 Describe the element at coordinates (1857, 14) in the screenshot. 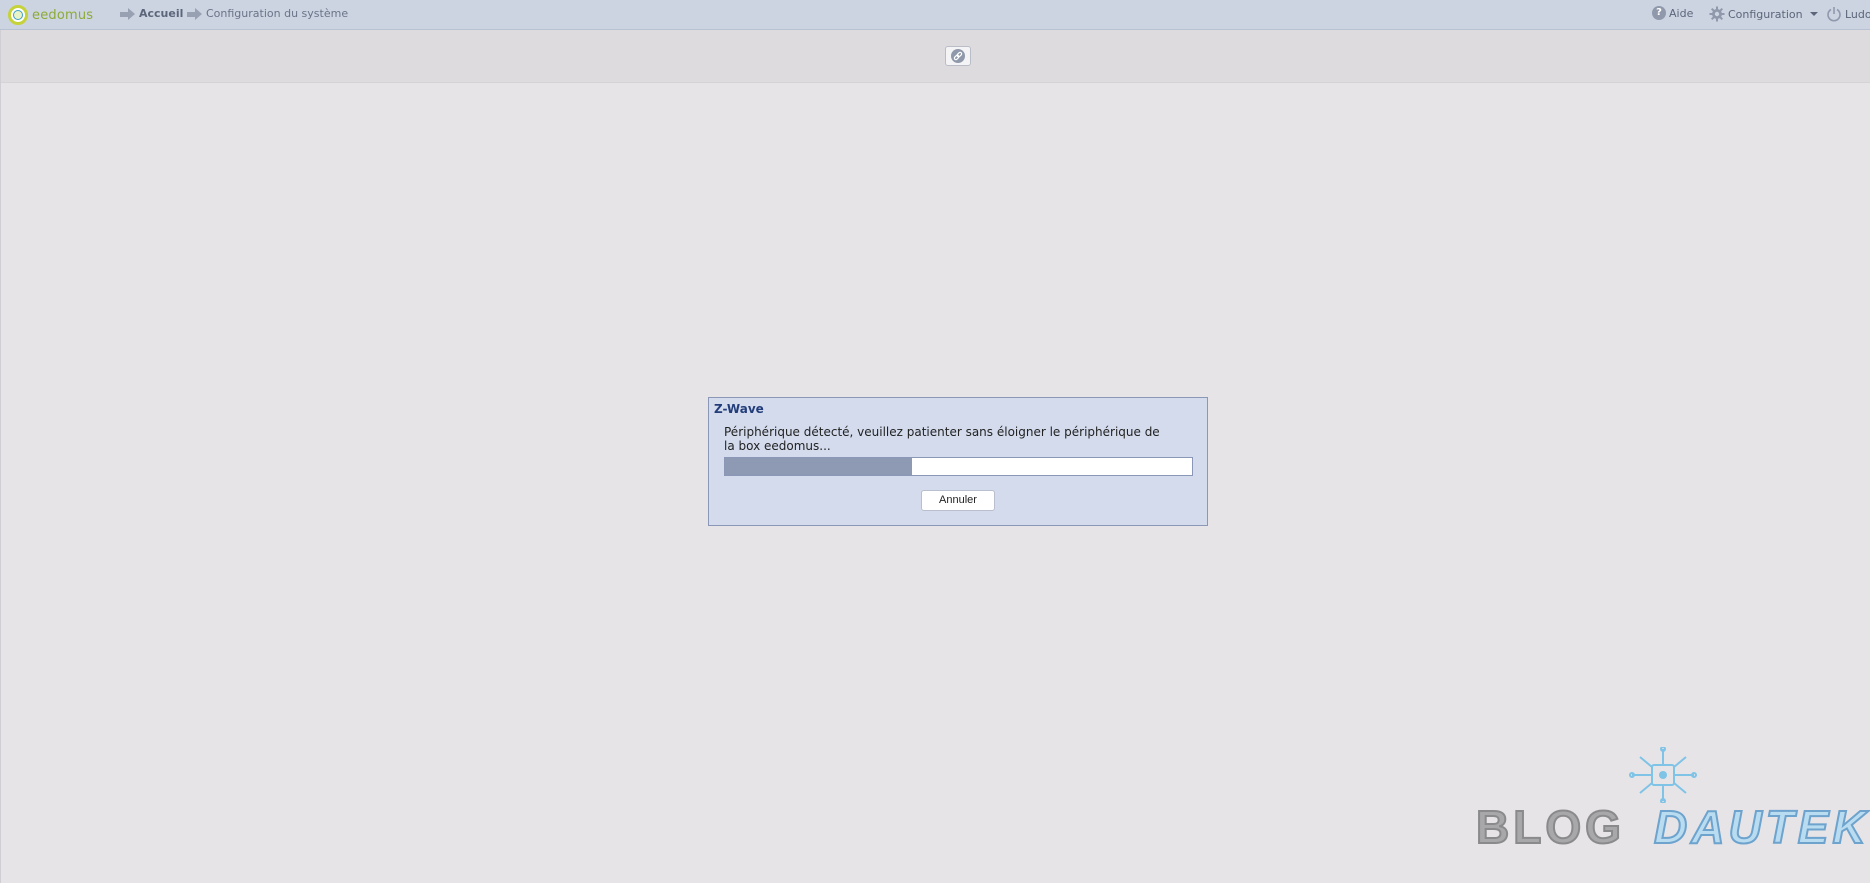

I see `user-label: Ludov` at that location.